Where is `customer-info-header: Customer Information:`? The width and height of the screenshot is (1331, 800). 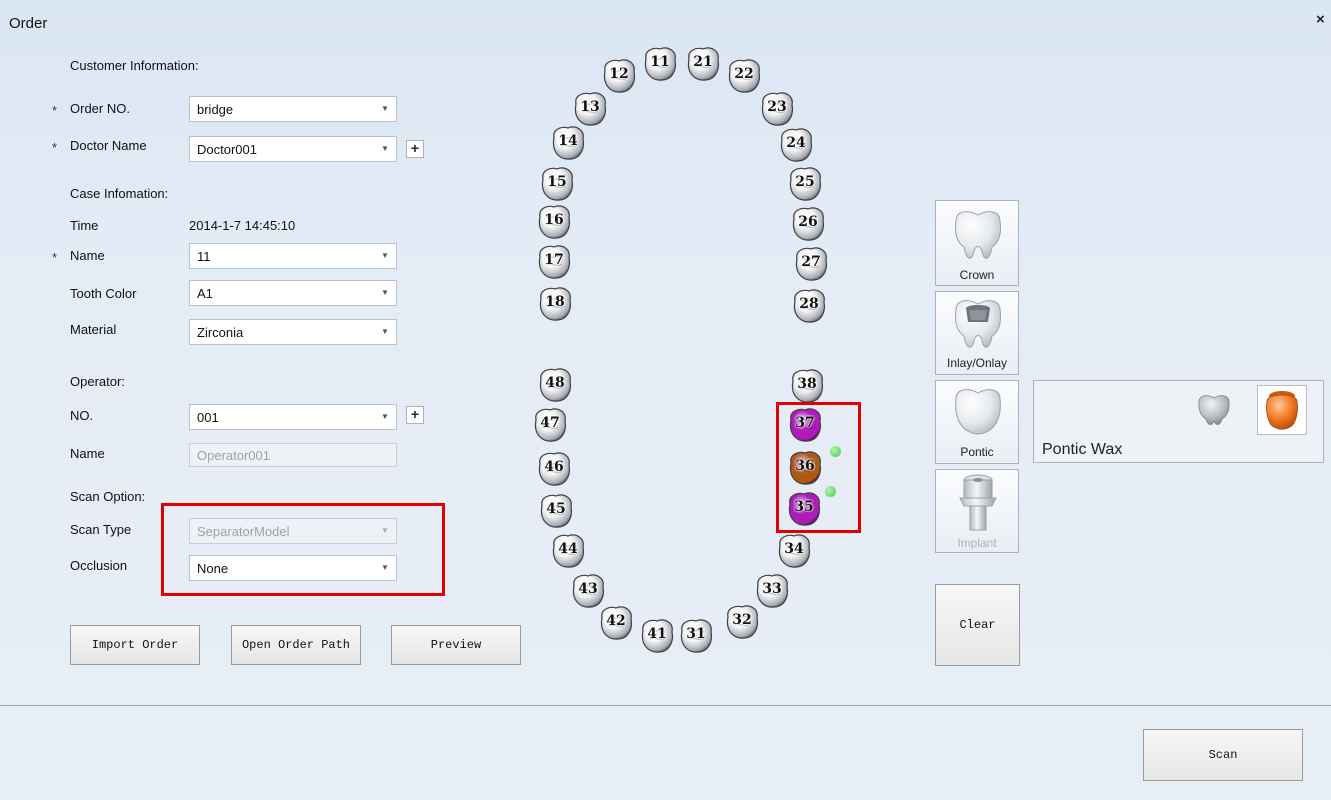
customer-info-header: Customer Information: is located at coordinates (134, 65).